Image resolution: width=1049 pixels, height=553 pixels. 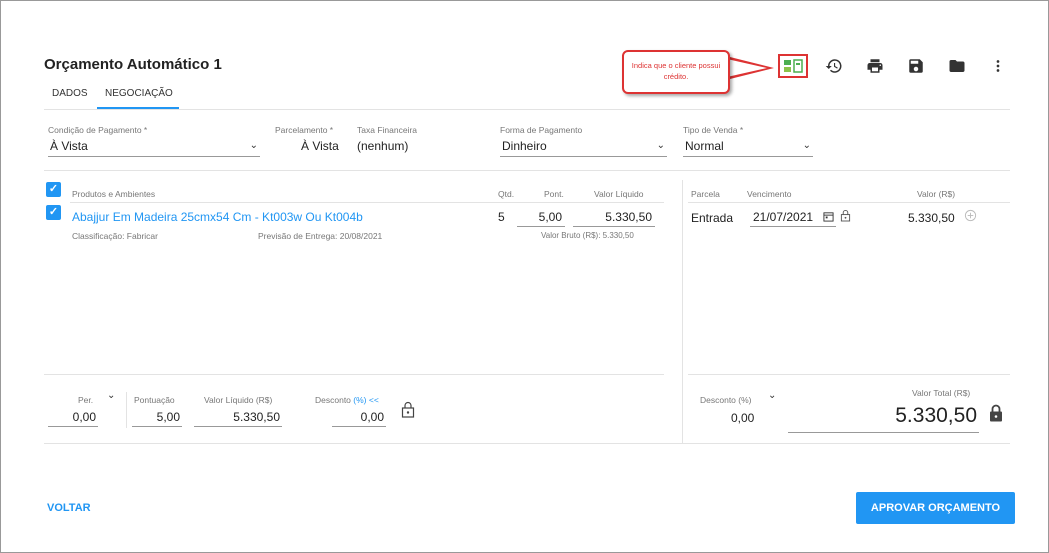 I want to click on credit-indicator, so click(x=793, y=66).